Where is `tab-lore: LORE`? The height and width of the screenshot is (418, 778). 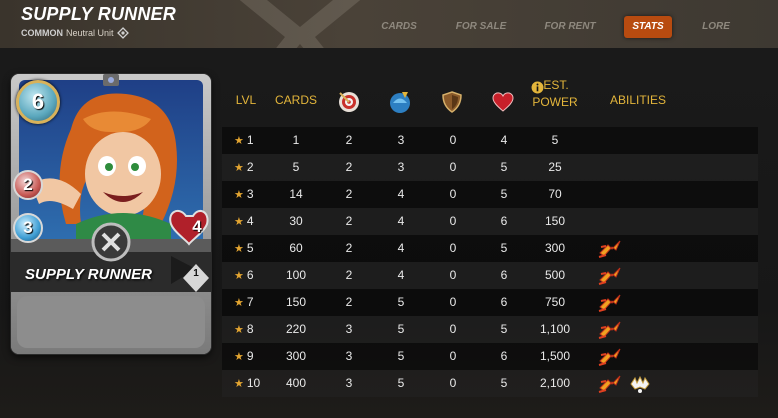
tab-lore: LORE is located at coordinates (716, 27).